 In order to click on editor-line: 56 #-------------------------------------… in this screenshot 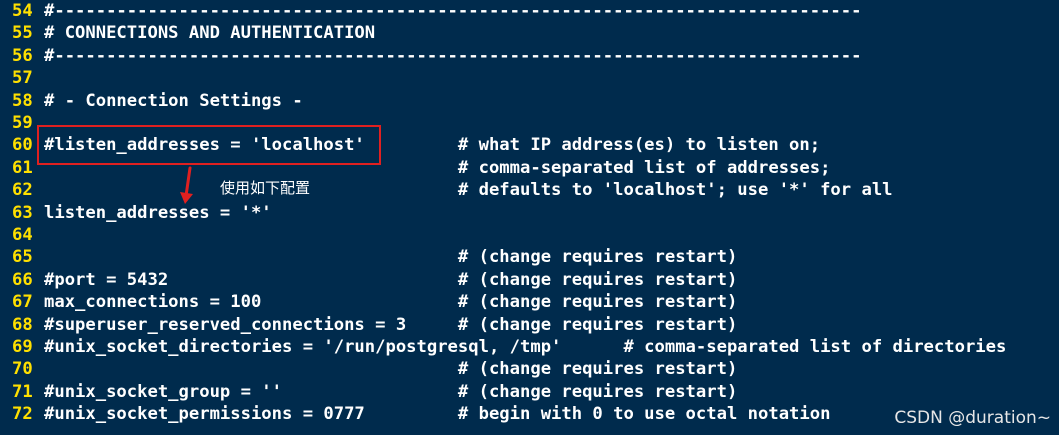, I will do `click(436, 56)`.